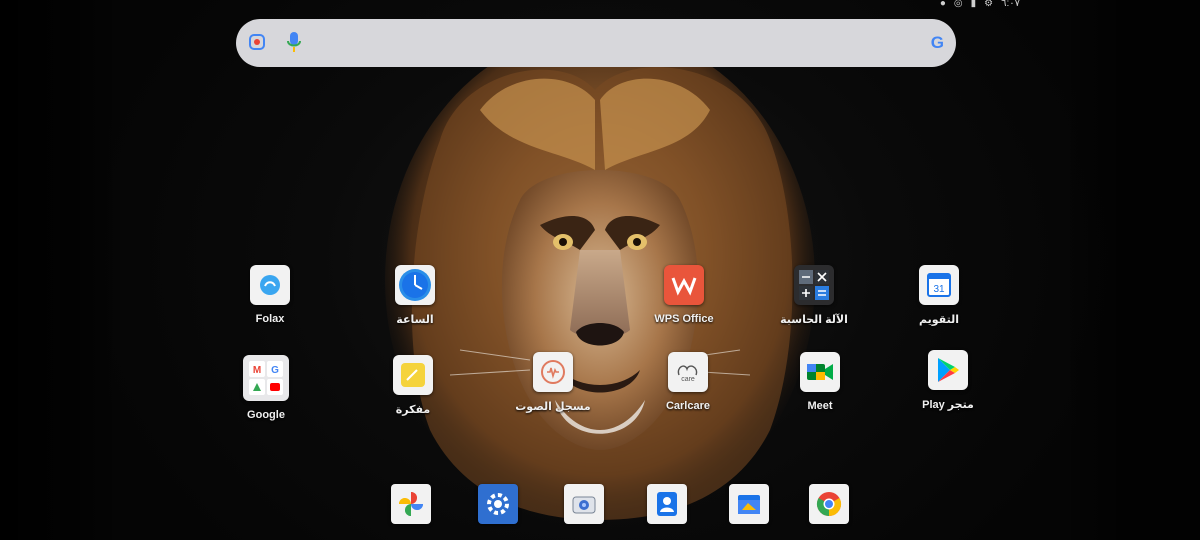 This screenshot has height=540, width=1200. I want to click on app-label: Folax, so click(270, 319).